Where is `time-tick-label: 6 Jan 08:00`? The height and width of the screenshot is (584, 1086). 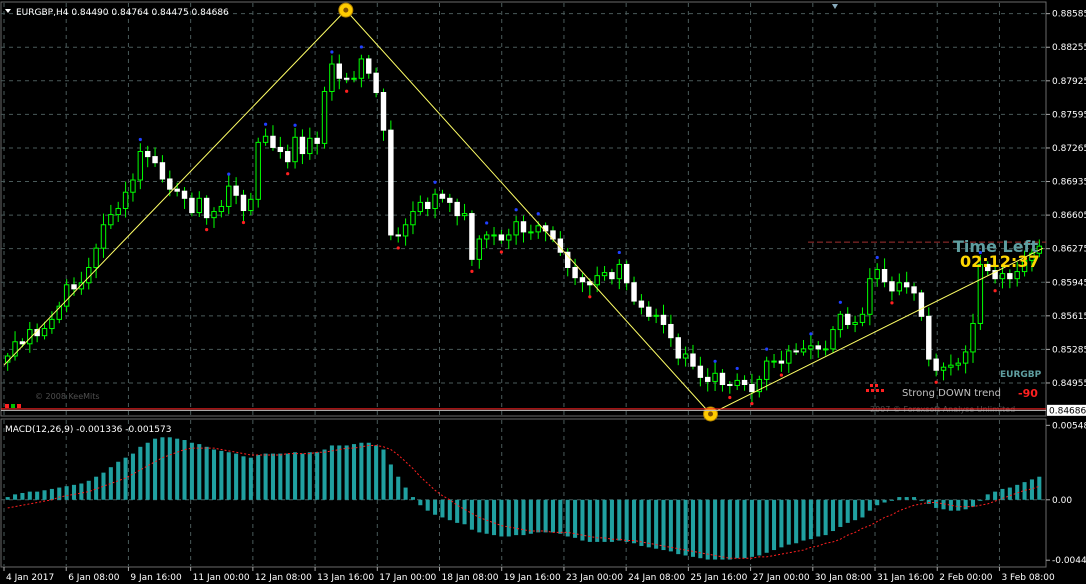
time-tick-label: 6 Jan 08:00 is located at coordinates (94, 578).